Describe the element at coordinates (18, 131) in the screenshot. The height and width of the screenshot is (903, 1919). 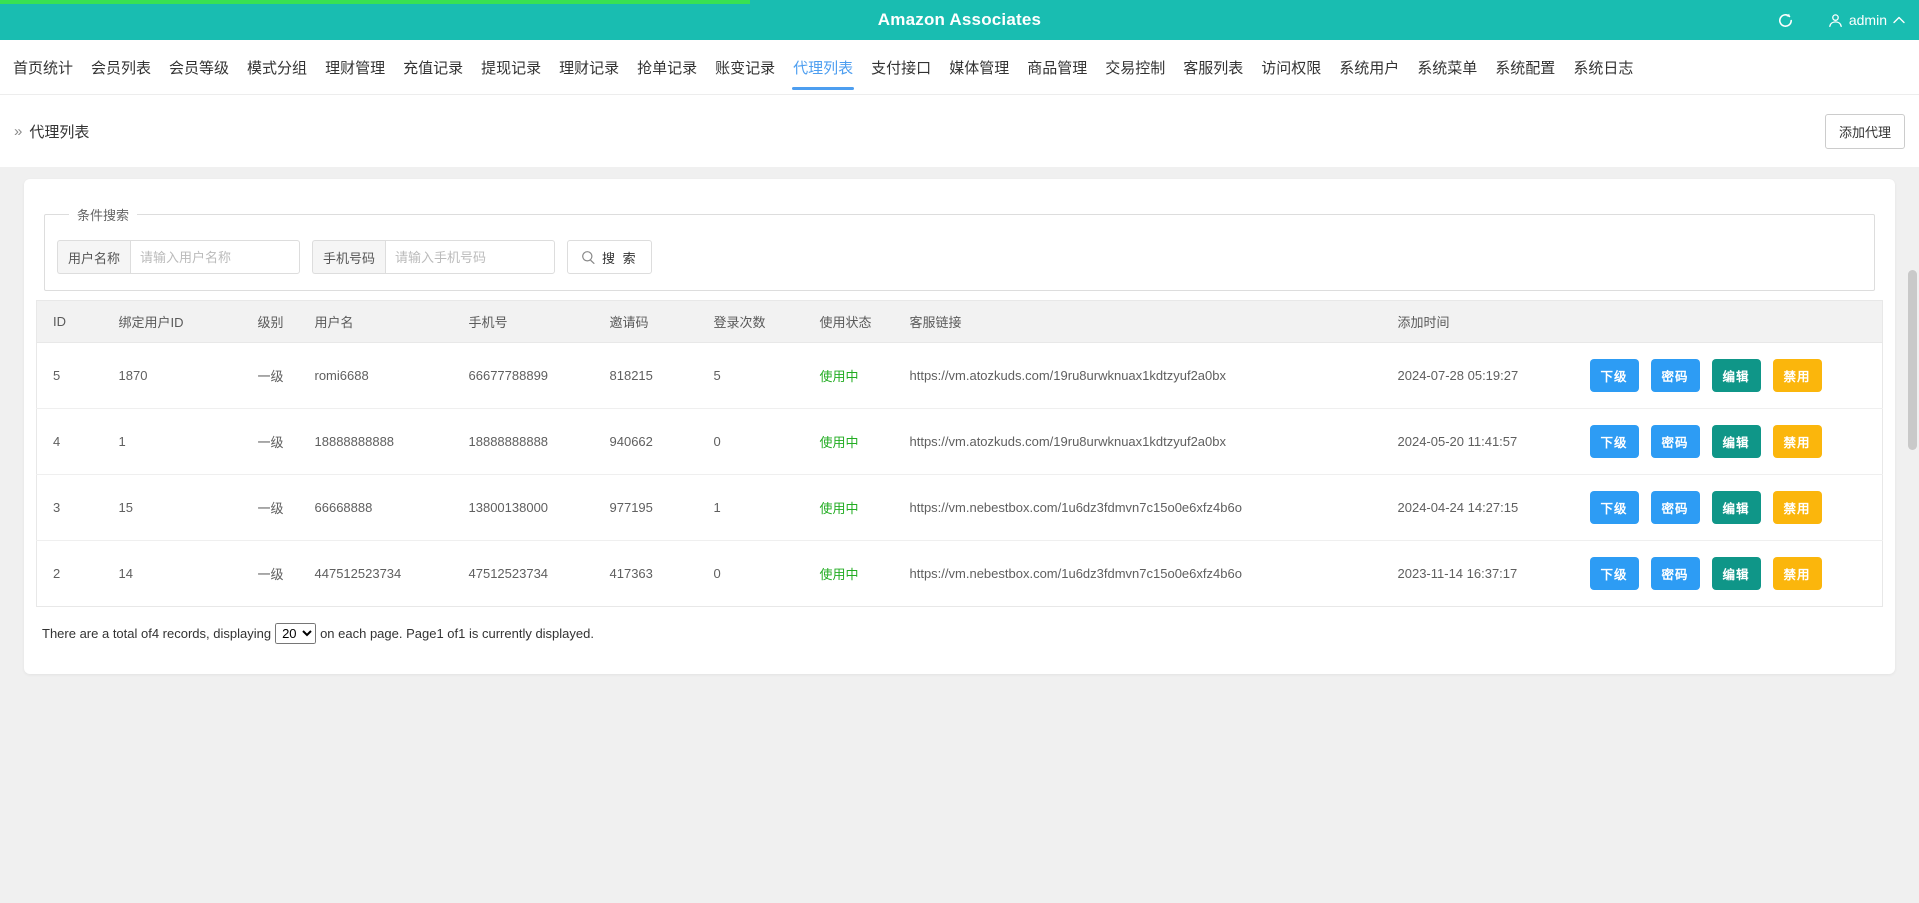
I see `breadcrumb-arrow-icon: »` at that location.